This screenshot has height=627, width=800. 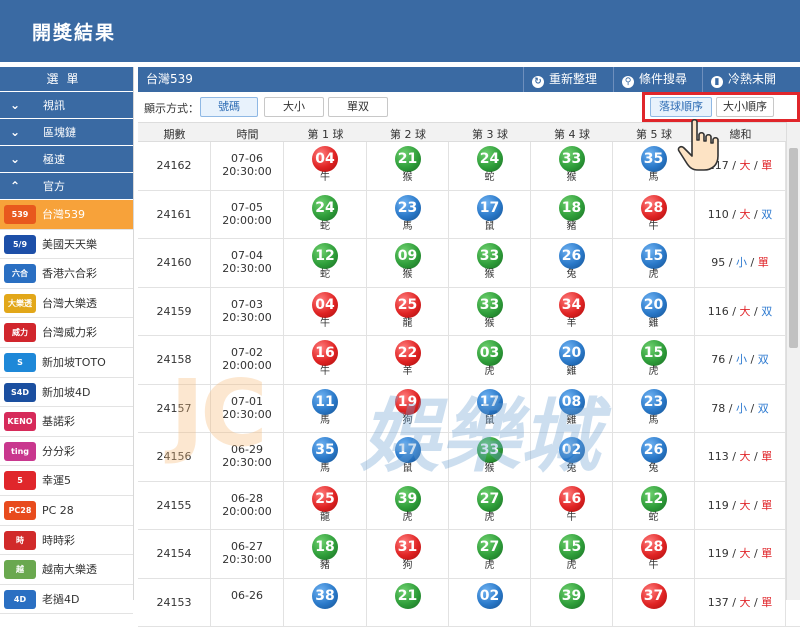 I want to click on sidebar-item-9: 5幸運5, so click(x=66, y=481).